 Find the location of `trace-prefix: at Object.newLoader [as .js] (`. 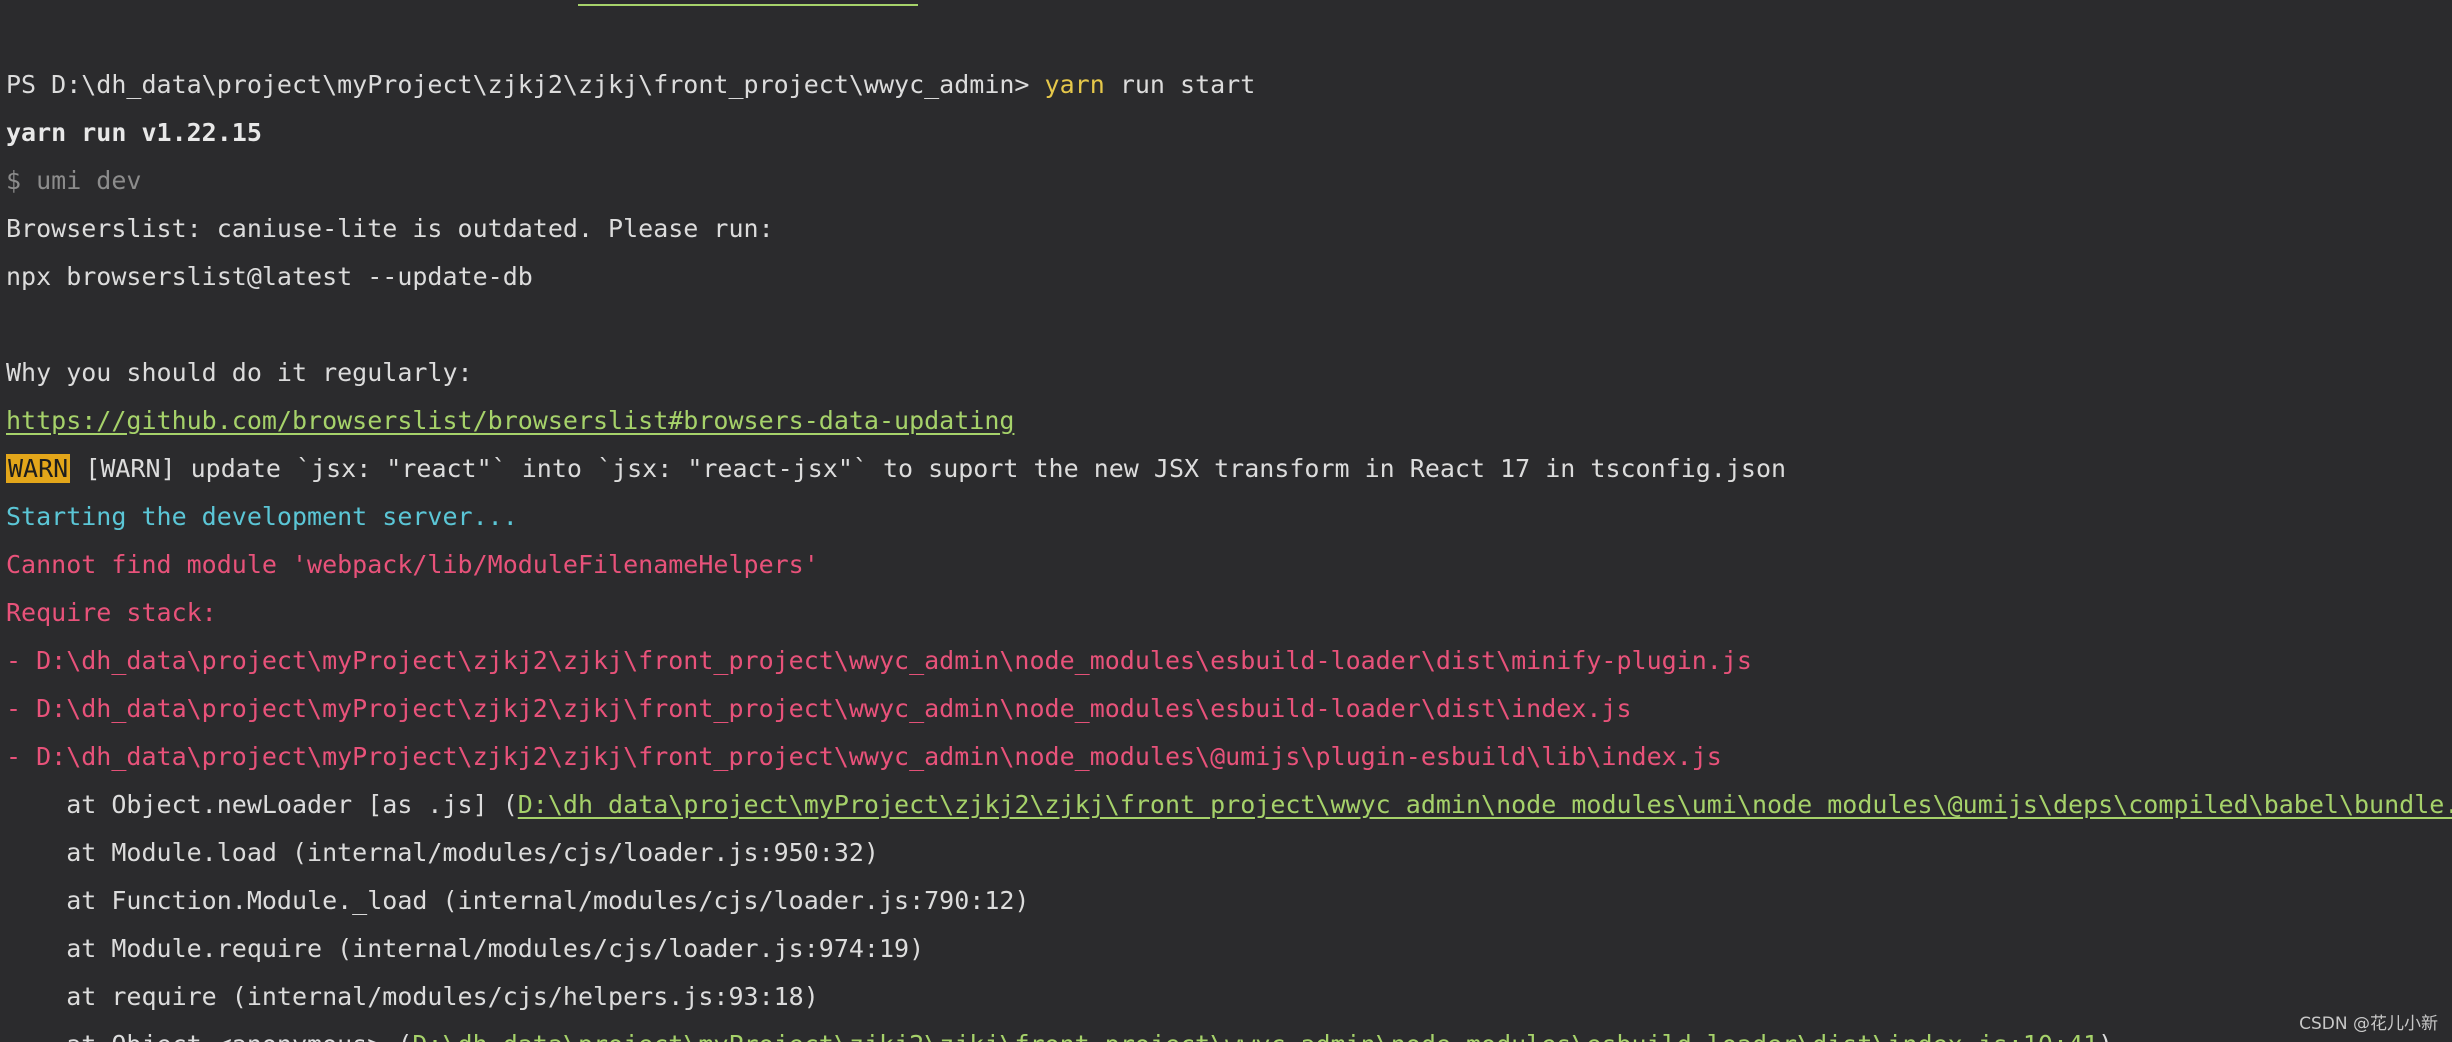

trace-prefix: at Object.newLoader [as .js] ( is located at coordinates (262, 804).